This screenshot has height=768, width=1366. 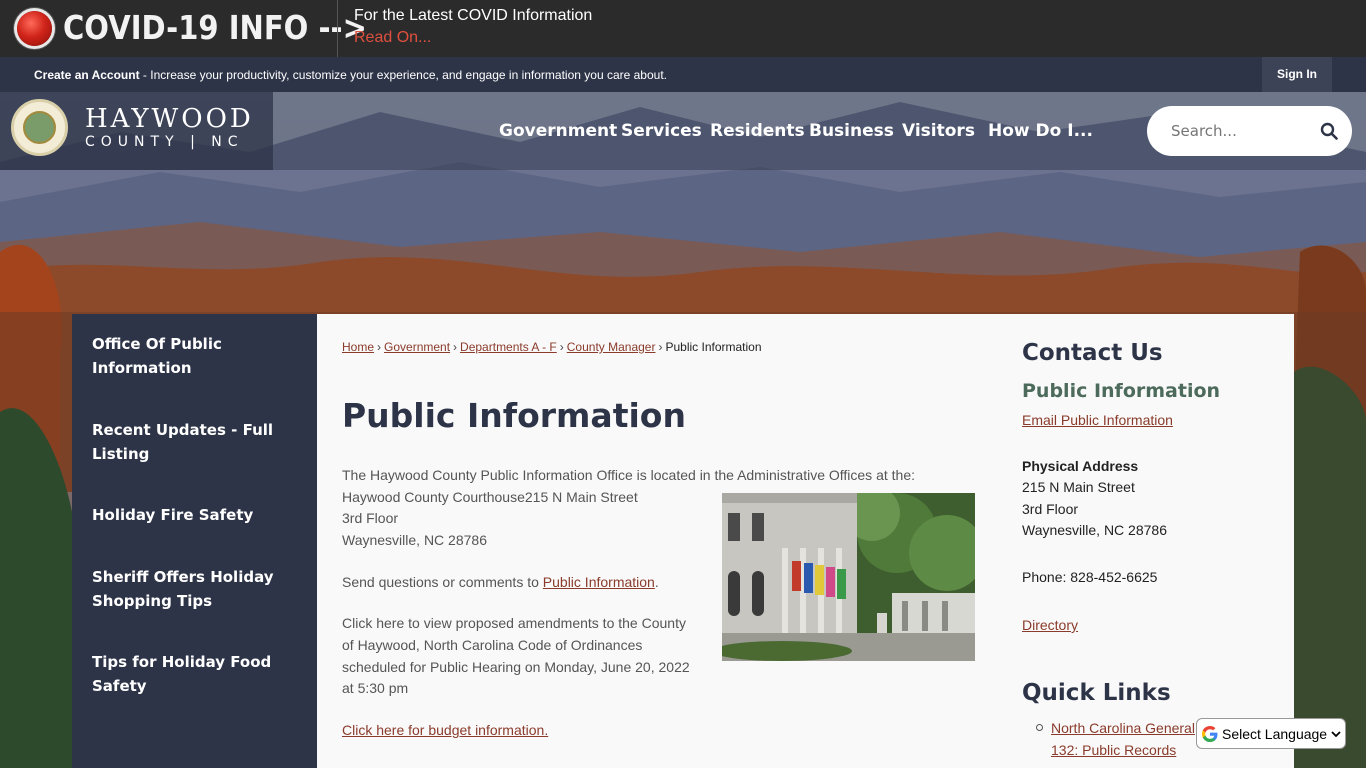 I want to click on questions-suffix: ., so click(x=656, y=582).